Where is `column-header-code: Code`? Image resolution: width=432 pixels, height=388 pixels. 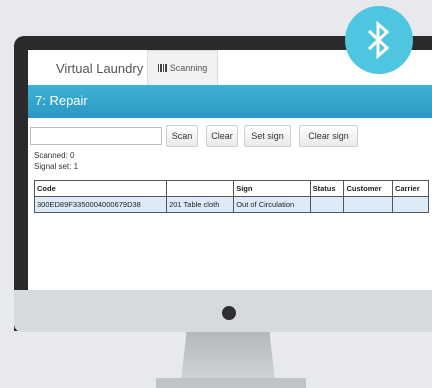
column-header-code: Code is located at coordinates (100, 188).